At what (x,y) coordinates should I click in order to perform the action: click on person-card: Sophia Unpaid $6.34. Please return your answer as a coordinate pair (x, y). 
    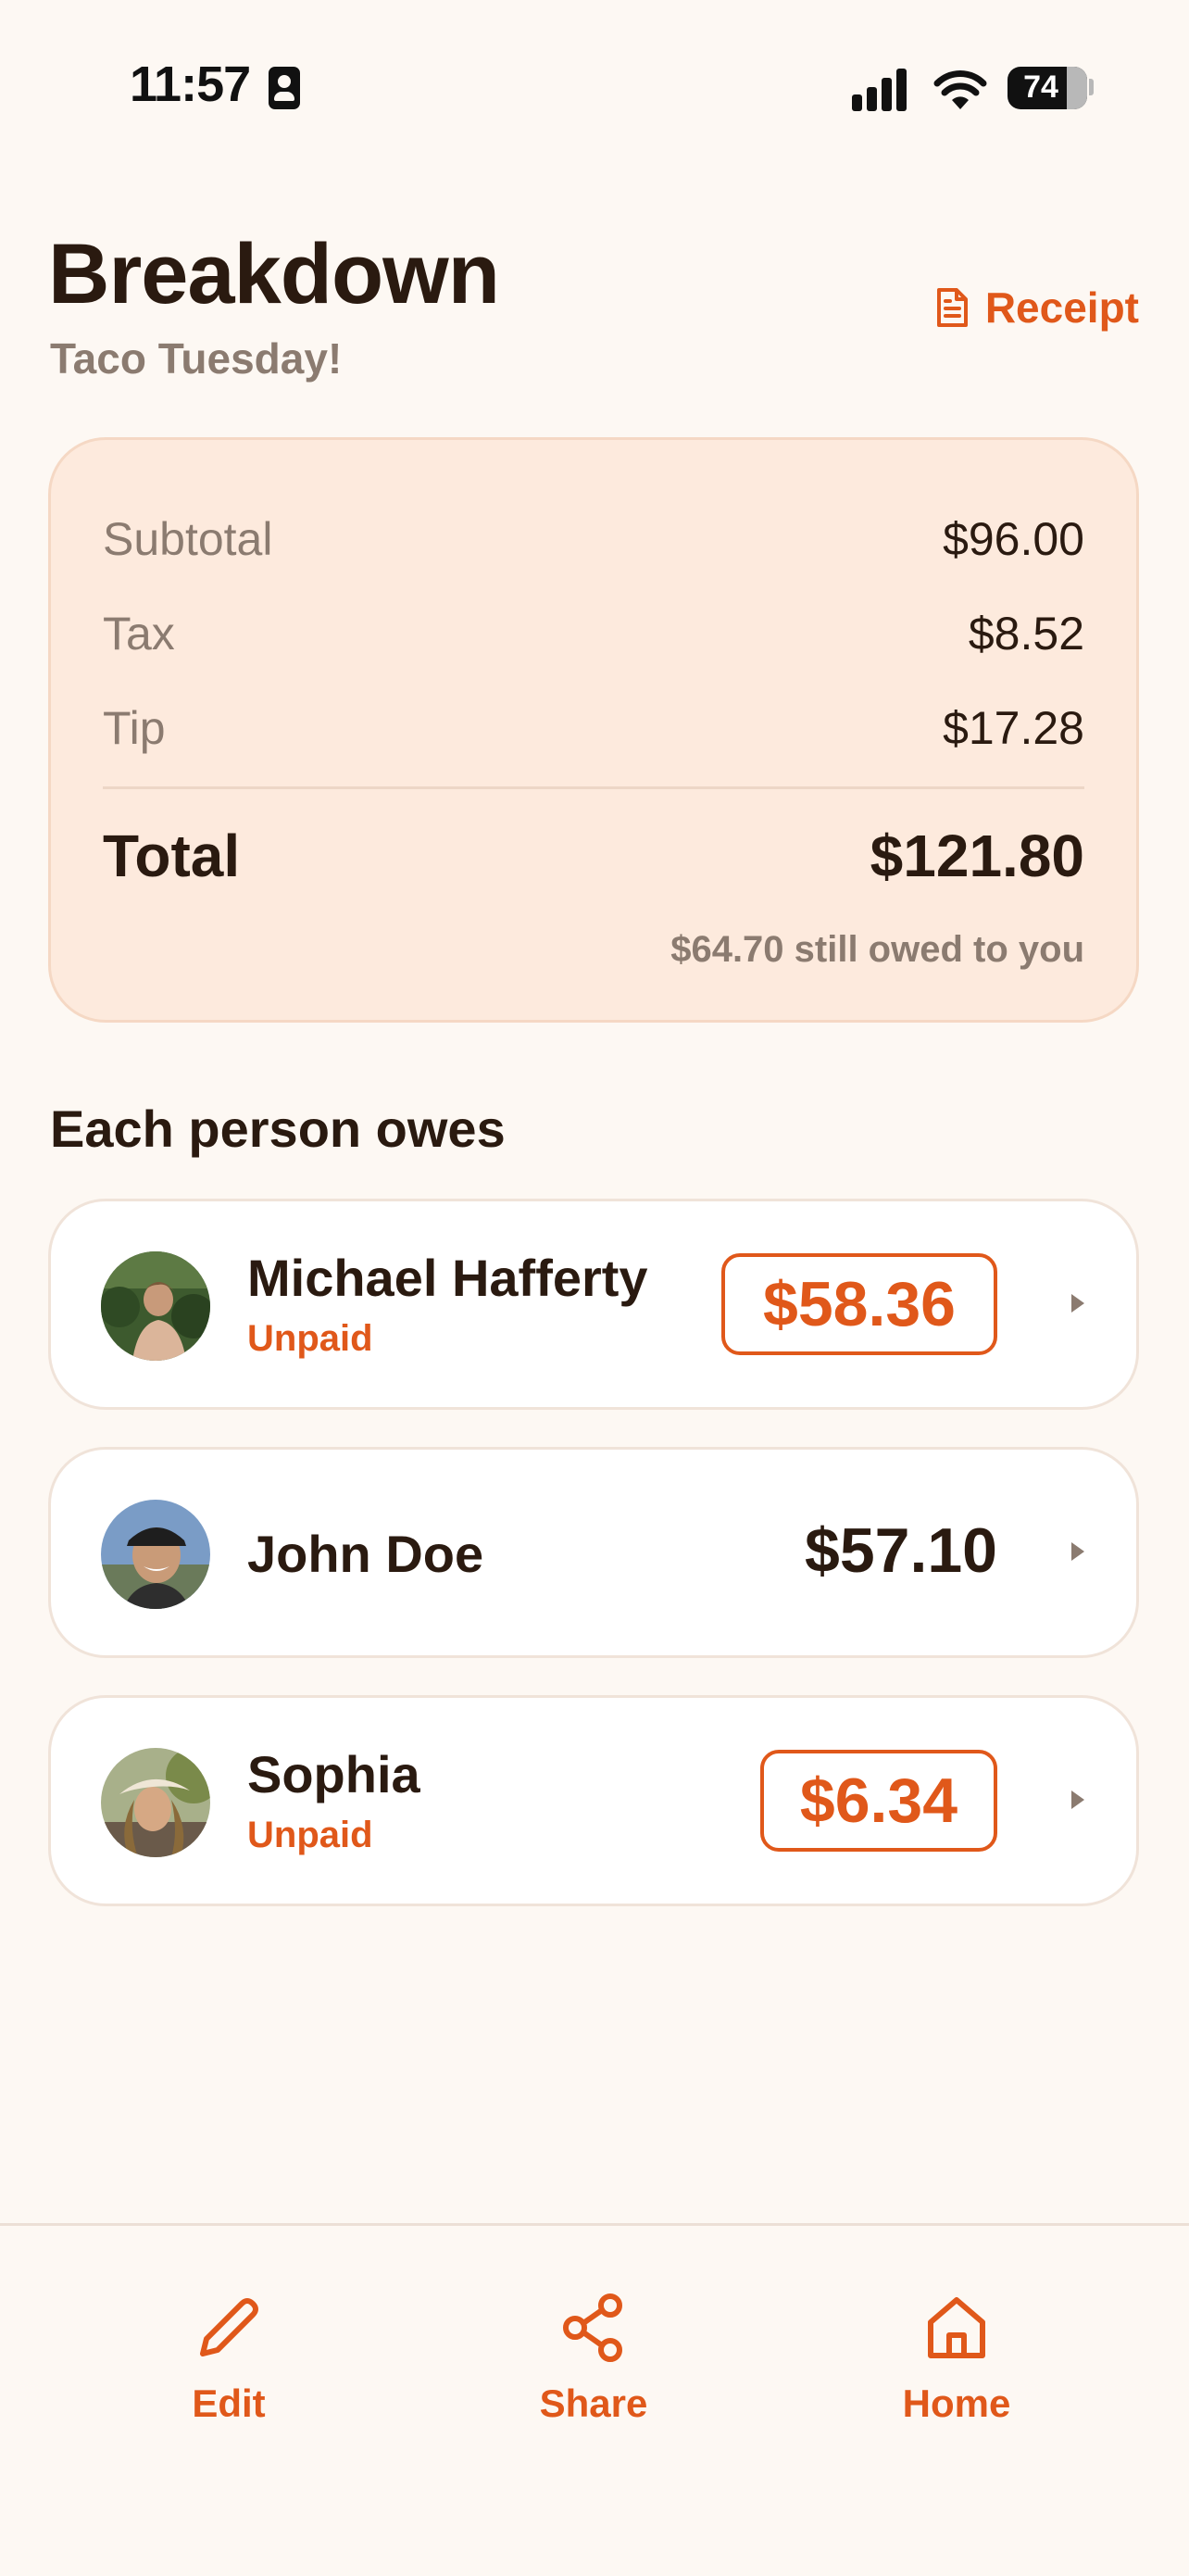
    Looking at the image, I should click on (593, 1800).